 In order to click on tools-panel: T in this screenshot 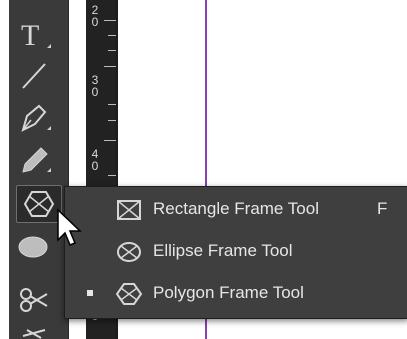, I will do `click(39, 169)`.